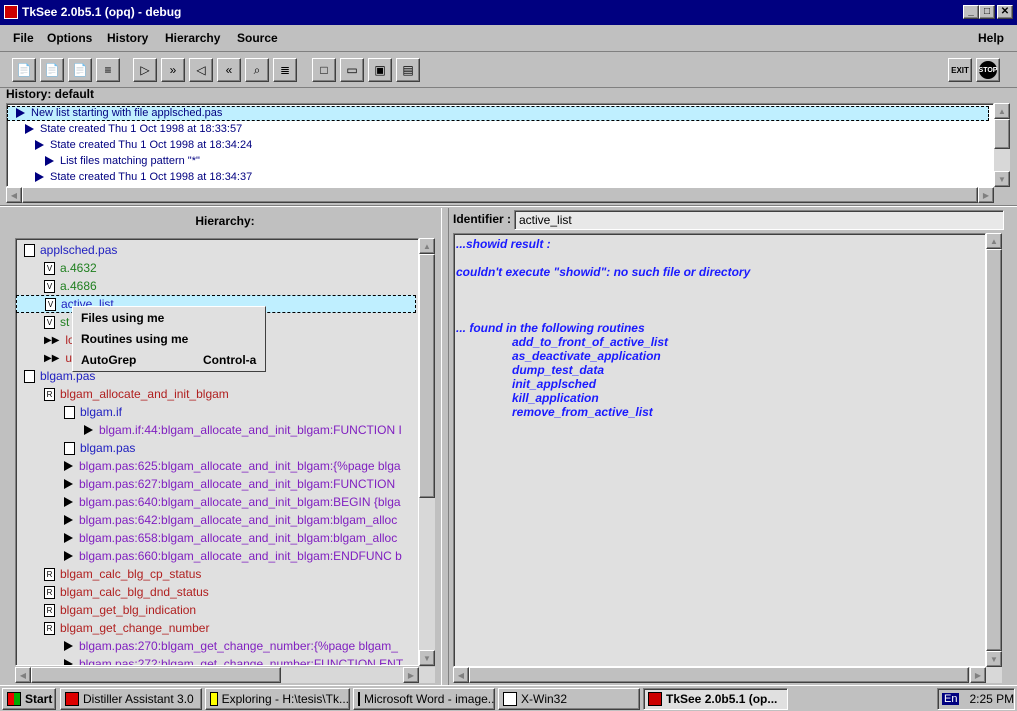 This screenshot has width=1017, height=711. I want to click on start-button: Start, so click(29, 699).